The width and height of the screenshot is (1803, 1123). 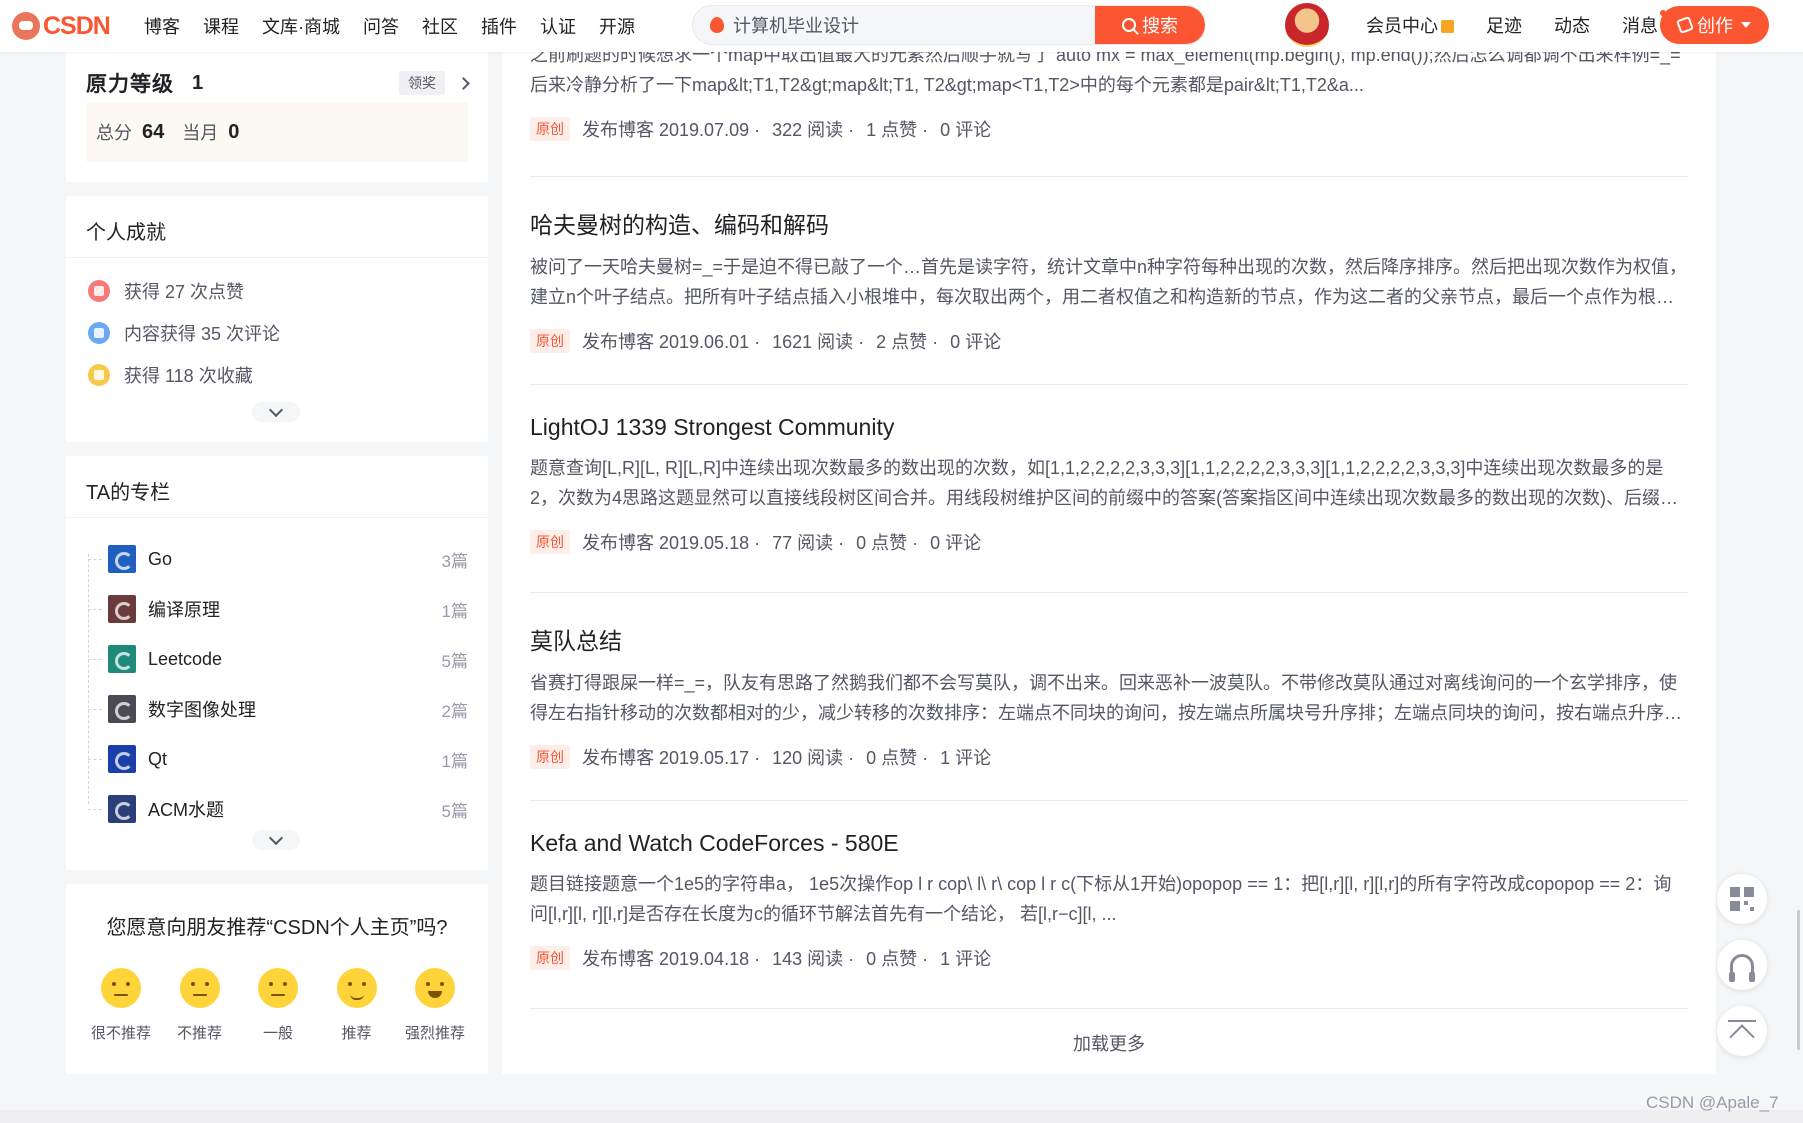 I want to click on nav-course: 课程, so click(x=221, y=26).